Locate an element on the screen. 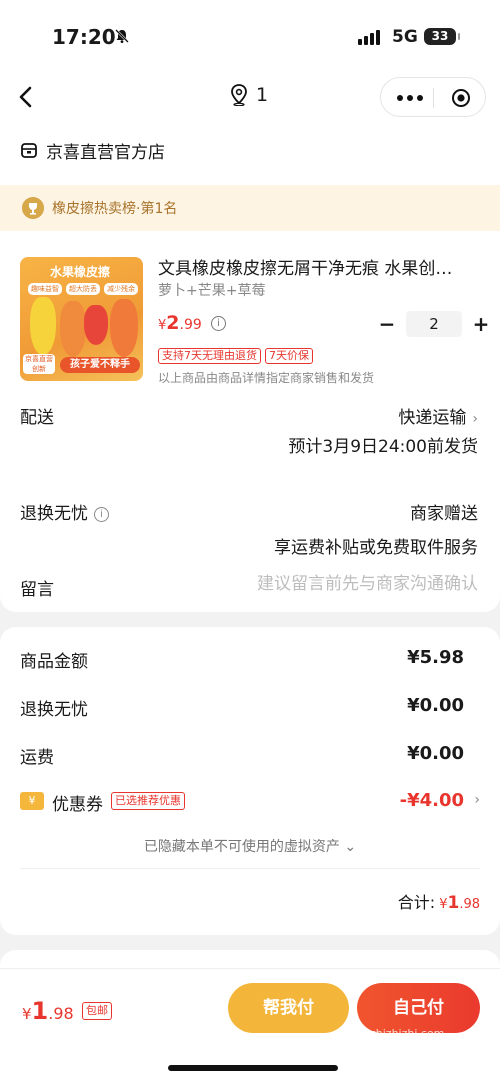 The image size is (500, 1083). chevron-down-icon: ⌄ is located at coordinates (350, 847).